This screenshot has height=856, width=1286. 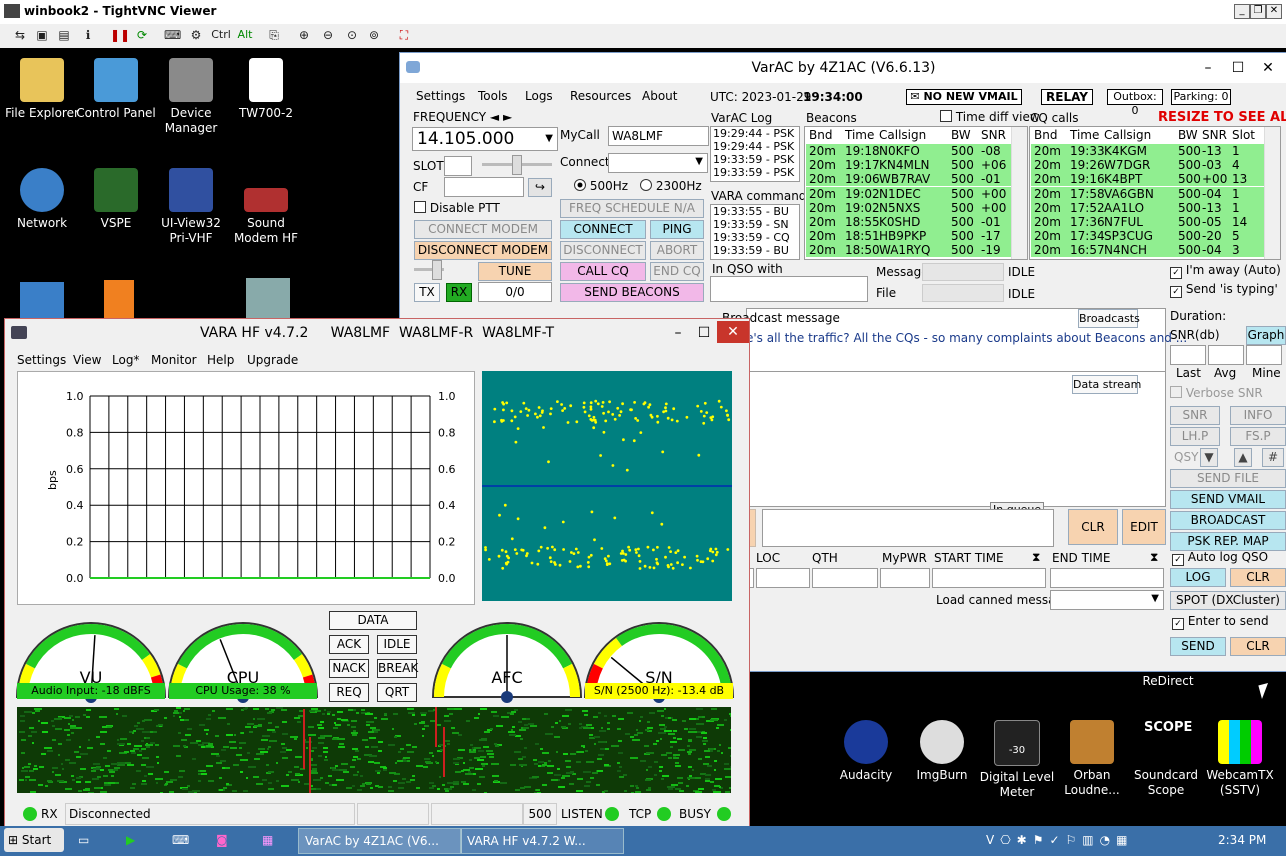 What do you see at coordinates (600, 96) in the screenshot?
I see `menu-resources: Resources` at bounding box center [600, 96].